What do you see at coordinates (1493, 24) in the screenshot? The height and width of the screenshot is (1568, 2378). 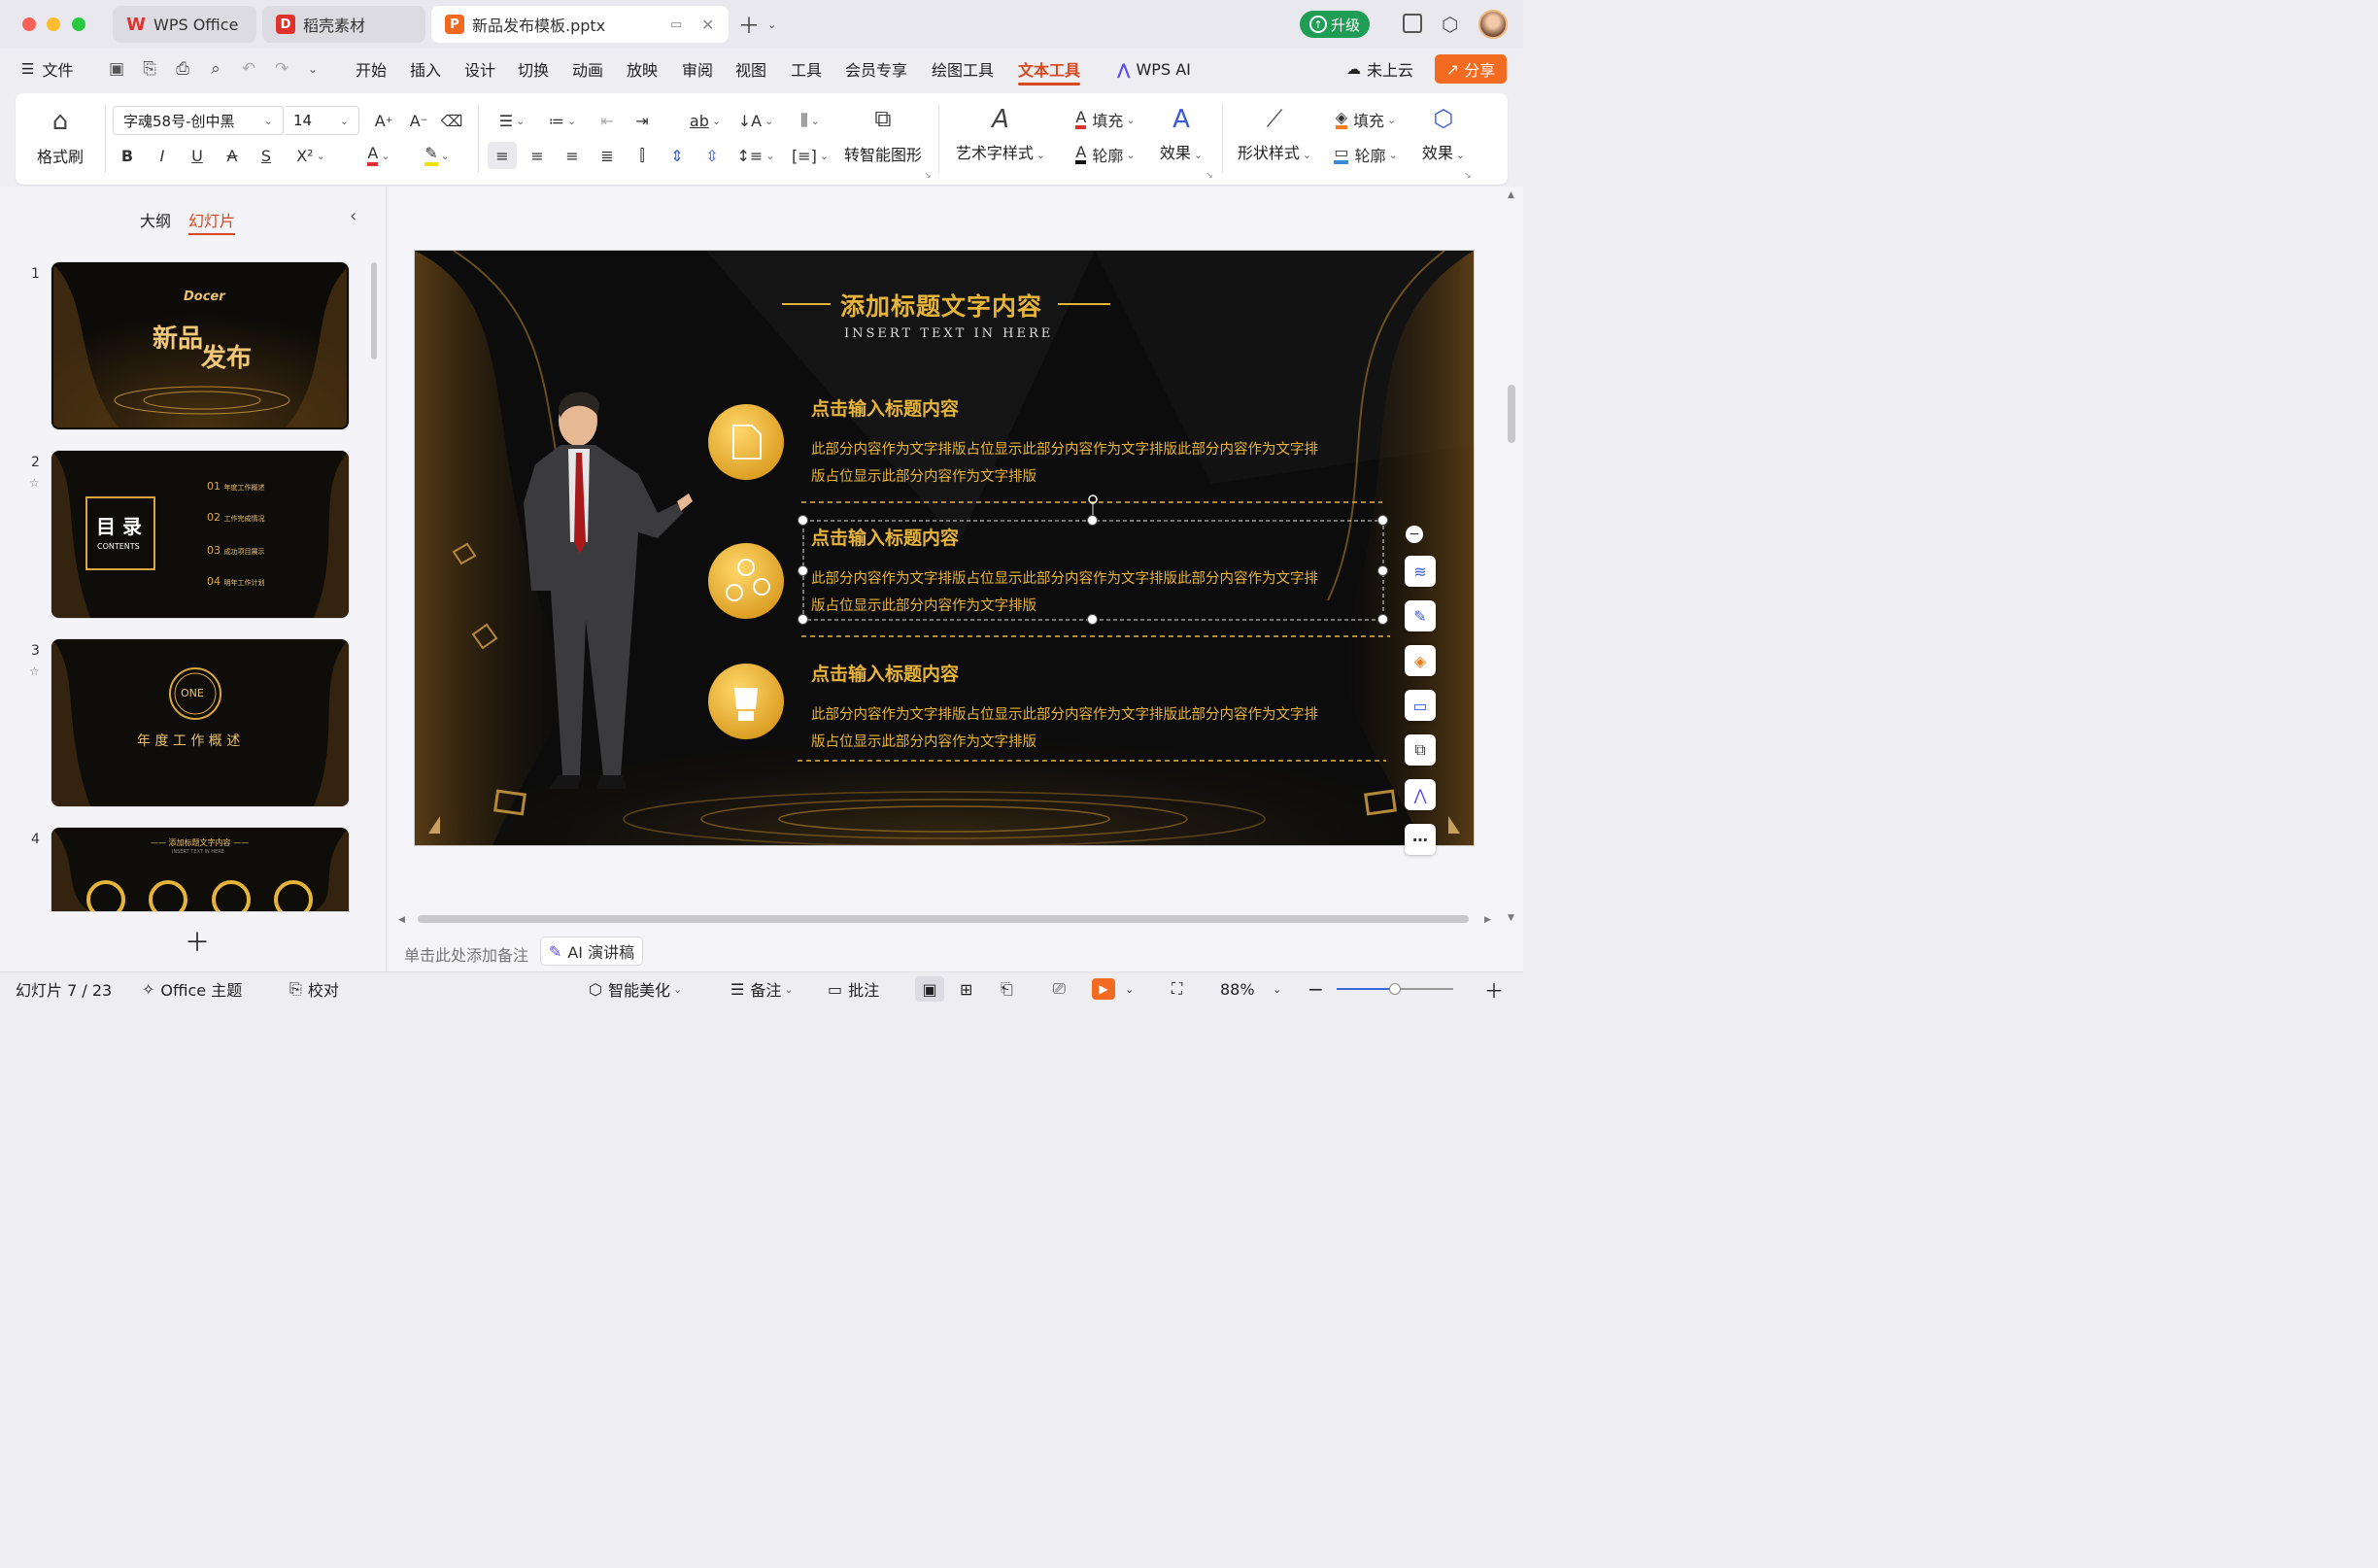 I see `avatar` at bounding box center [1493, 24].